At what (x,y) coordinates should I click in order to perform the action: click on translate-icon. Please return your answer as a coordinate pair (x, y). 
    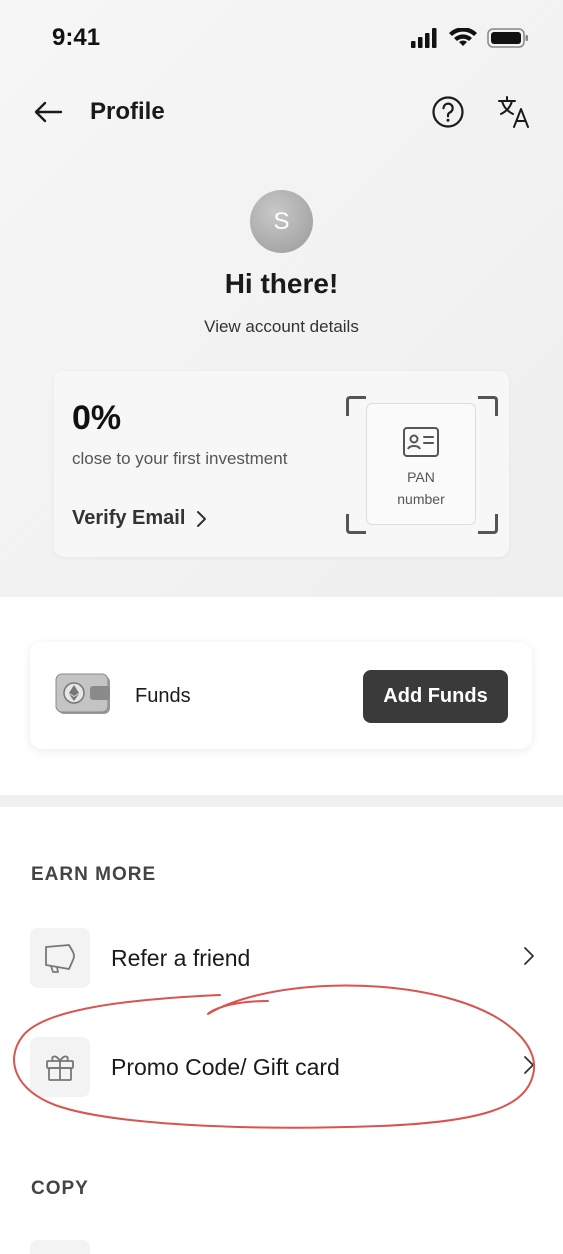
    Looking at the image, I should click on (513, 112).